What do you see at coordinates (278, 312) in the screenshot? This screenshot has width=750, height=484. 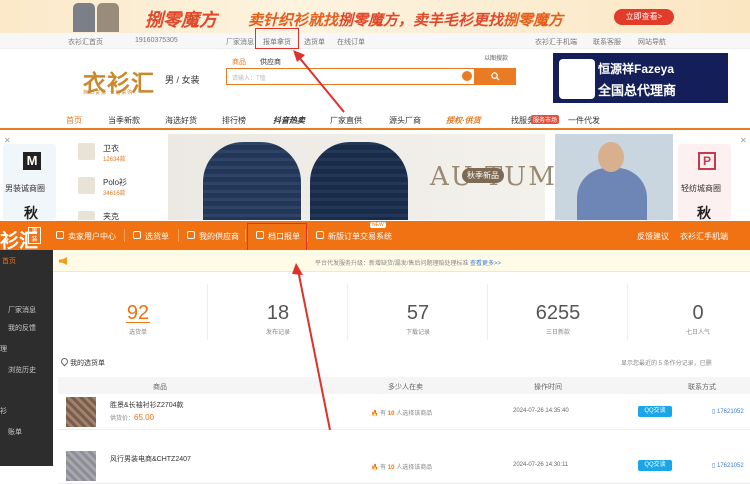 I see `stat-publish: 18 发布记录` at bounding box center [278, 312].